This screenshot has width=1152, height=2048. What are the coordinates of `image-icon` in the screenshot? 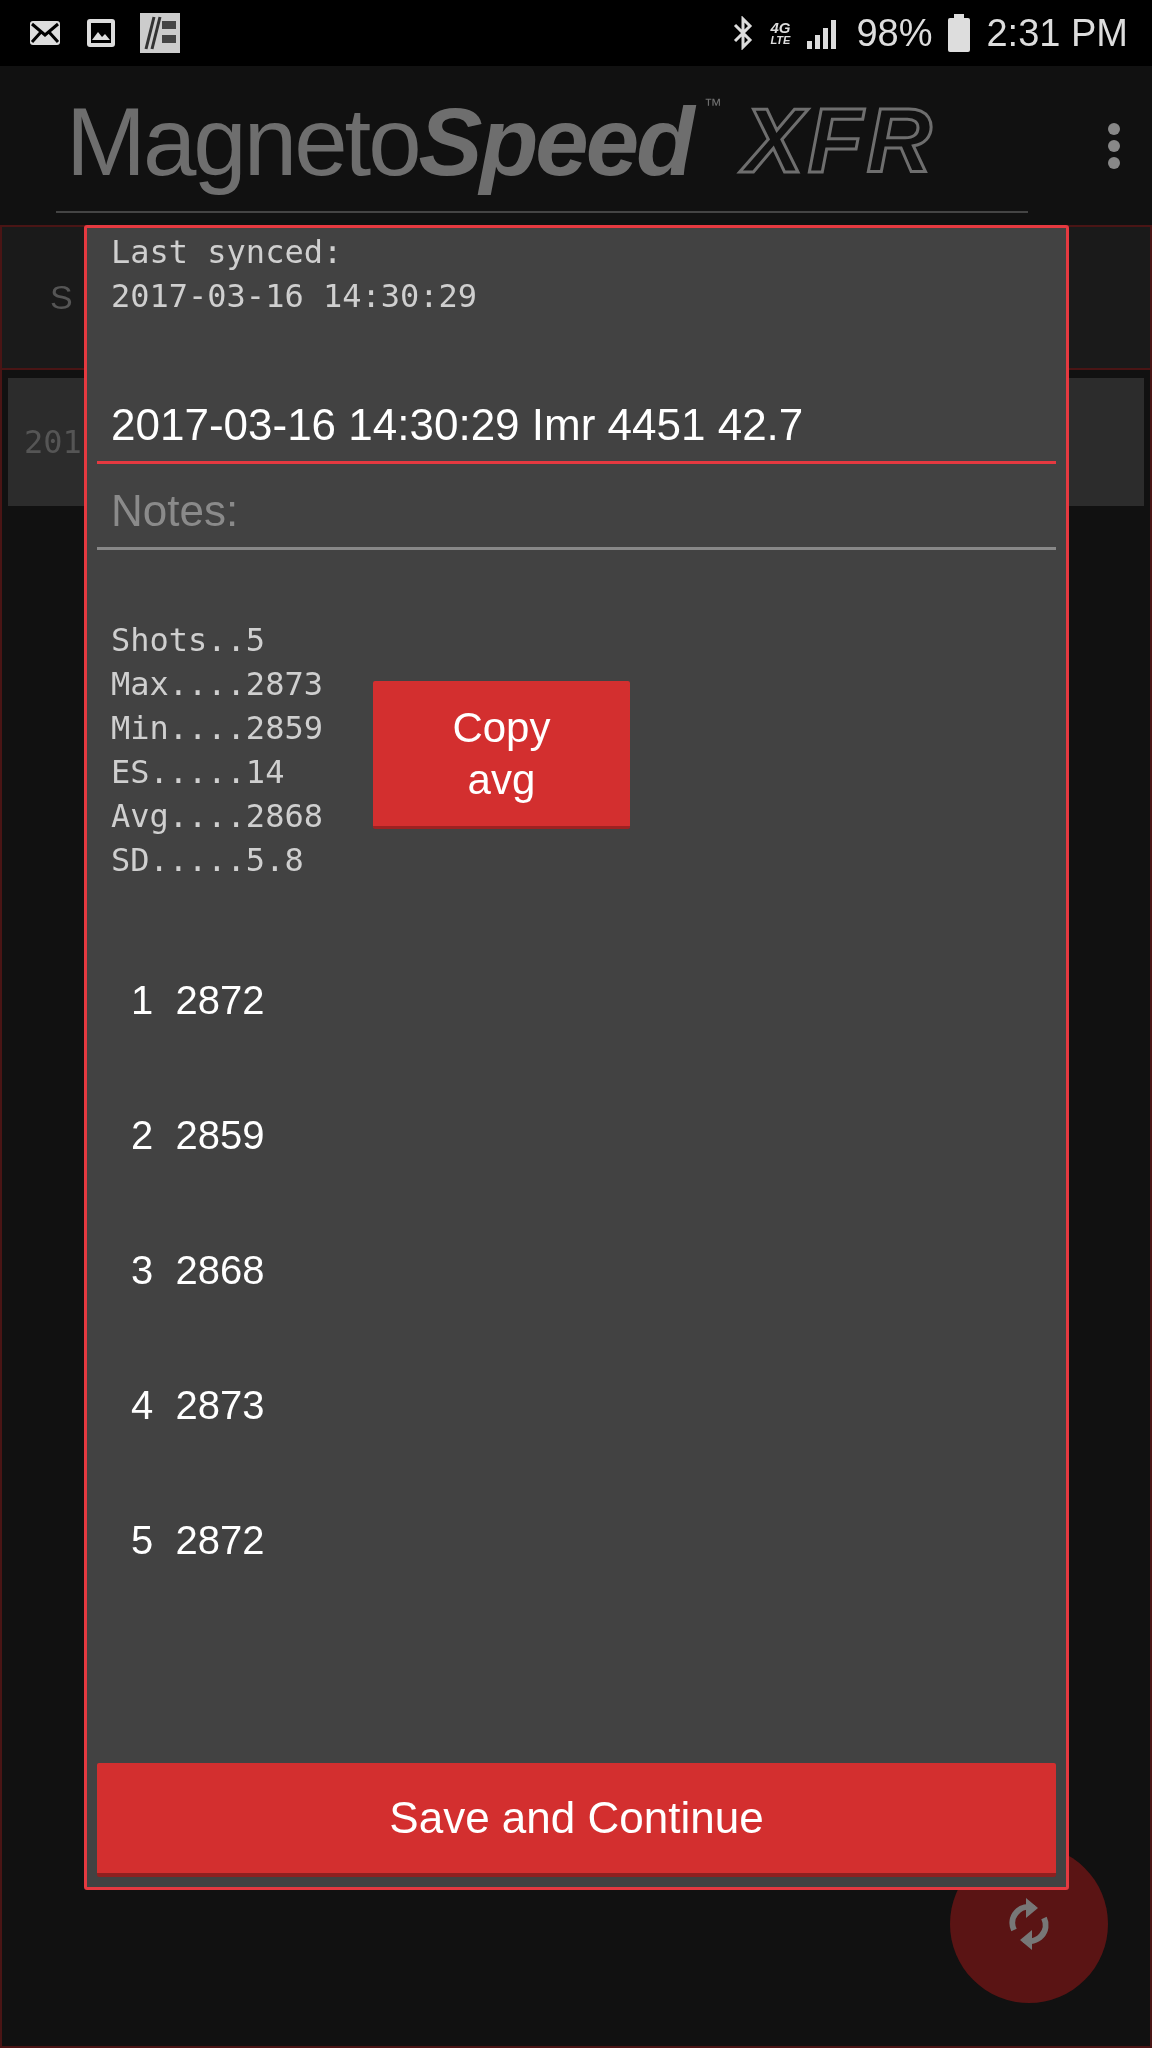 It's located at (101, 33).